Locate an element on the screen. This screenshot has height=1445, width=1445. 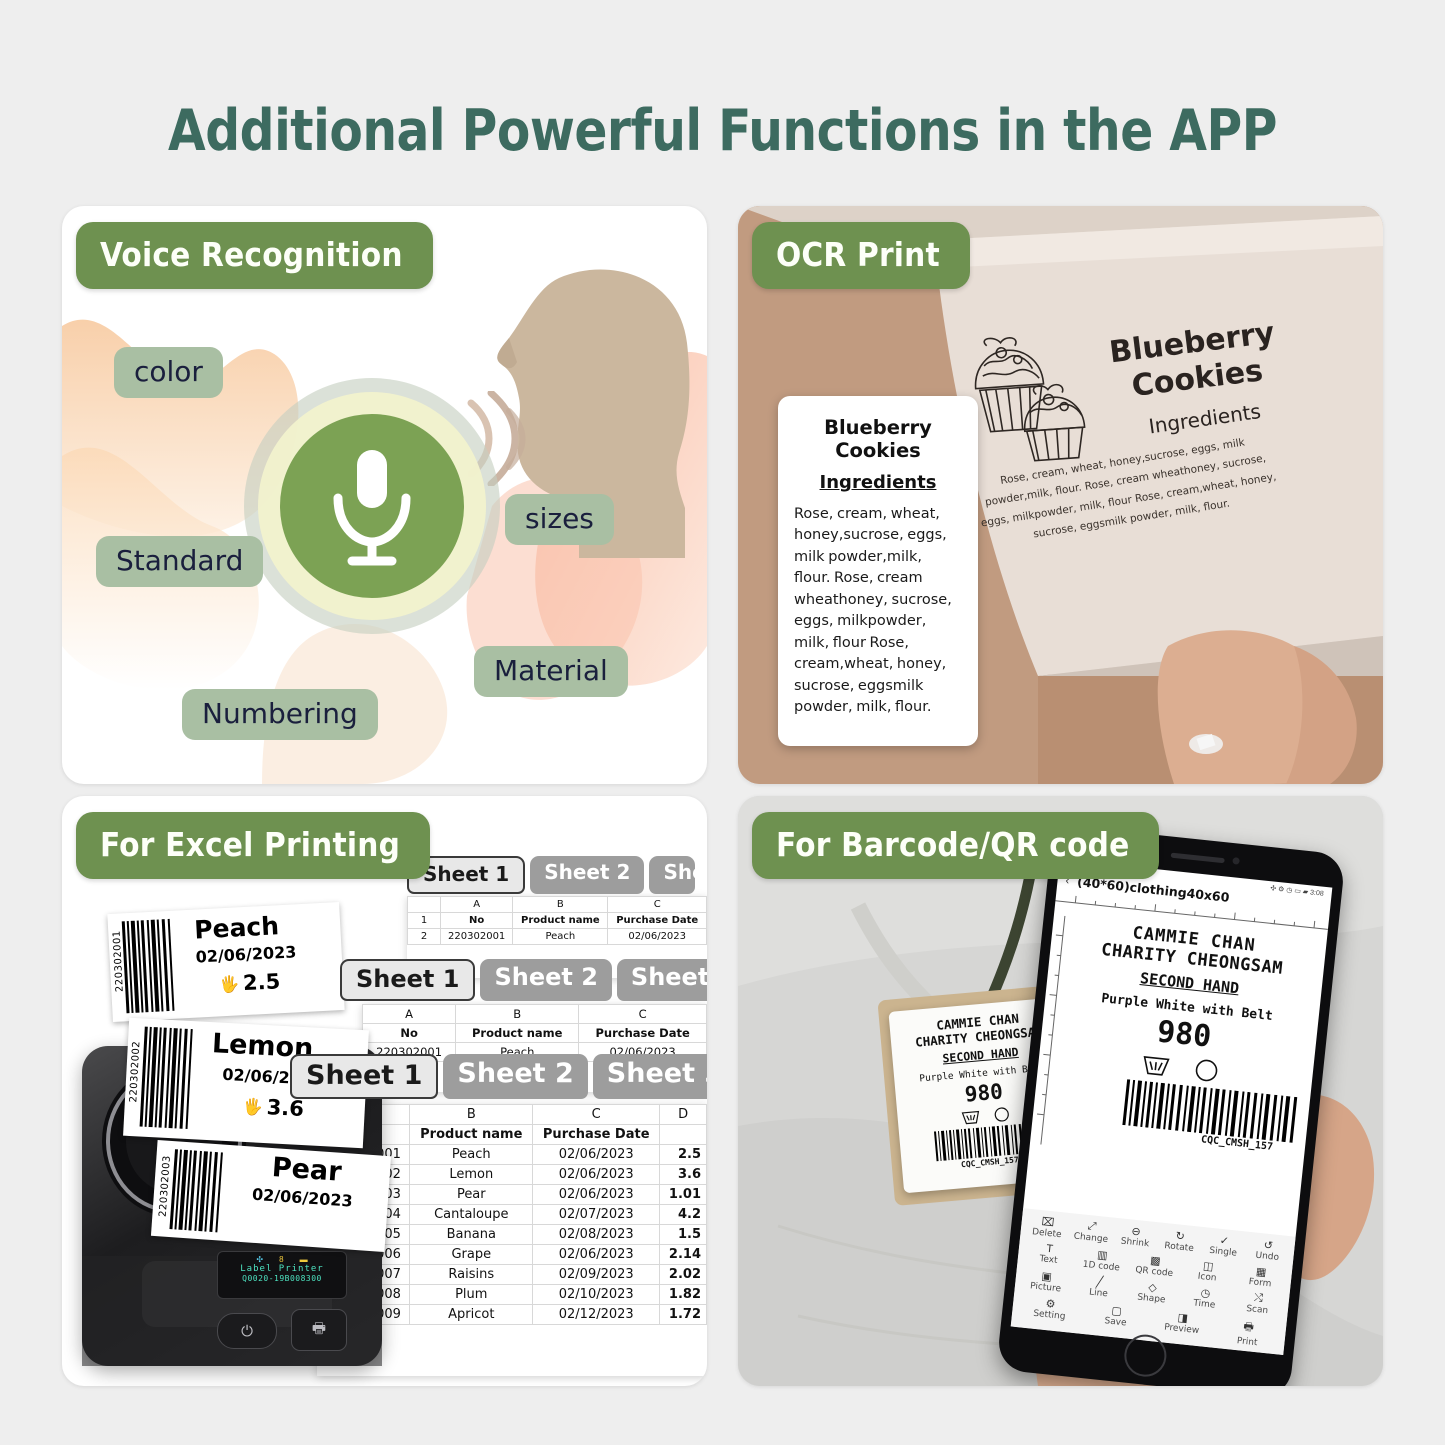
toolbar-button-undo: ↺ Undo is located at coordinates (1268, 1251).